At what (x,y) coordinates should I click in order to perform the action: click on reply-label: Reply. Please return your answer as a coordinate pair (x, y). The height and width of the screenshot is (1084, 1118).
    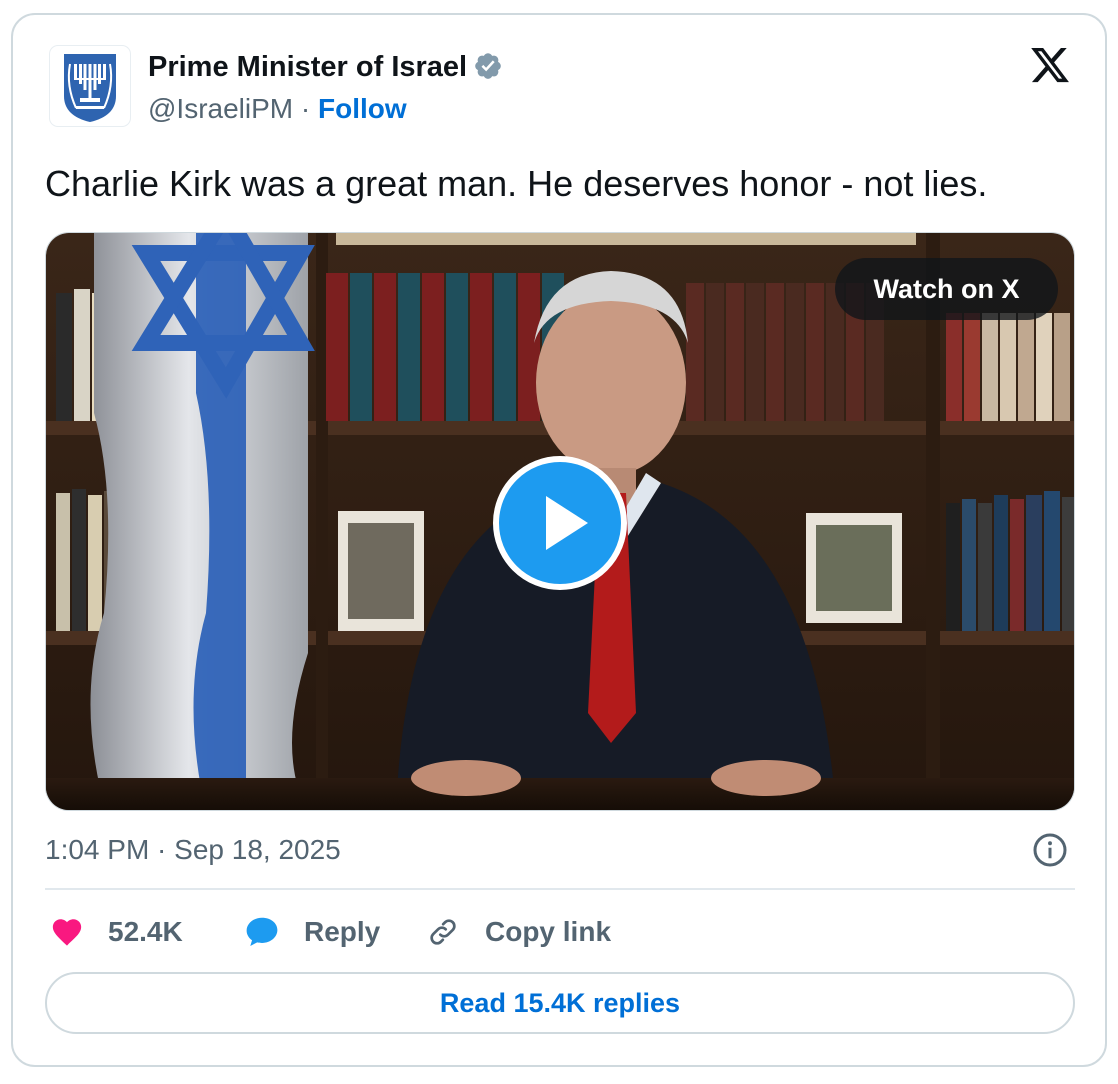
    Looking at the image, I should click on (342, 931).